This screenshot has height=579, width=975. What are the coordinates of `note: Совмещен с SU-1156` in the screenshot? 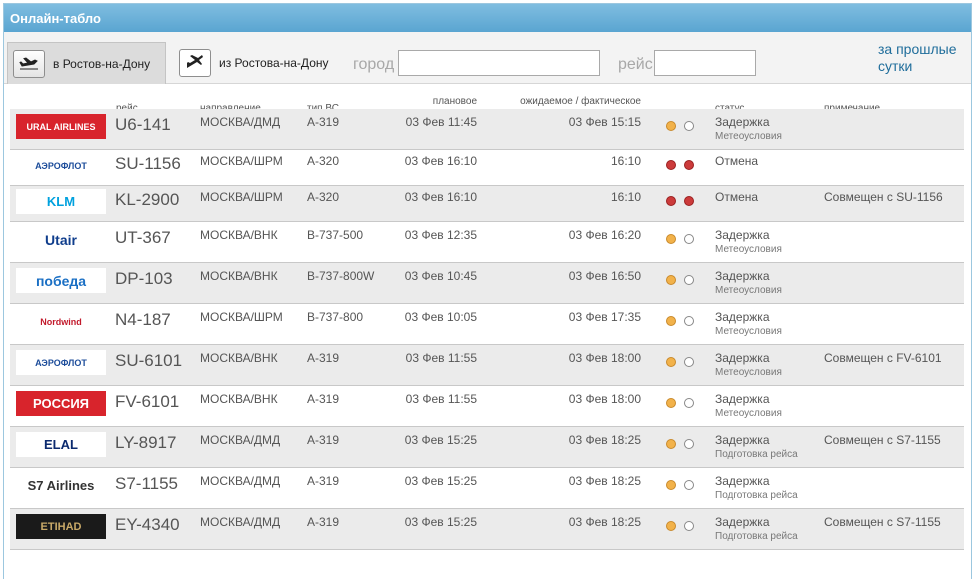 It's located at (883, 197).